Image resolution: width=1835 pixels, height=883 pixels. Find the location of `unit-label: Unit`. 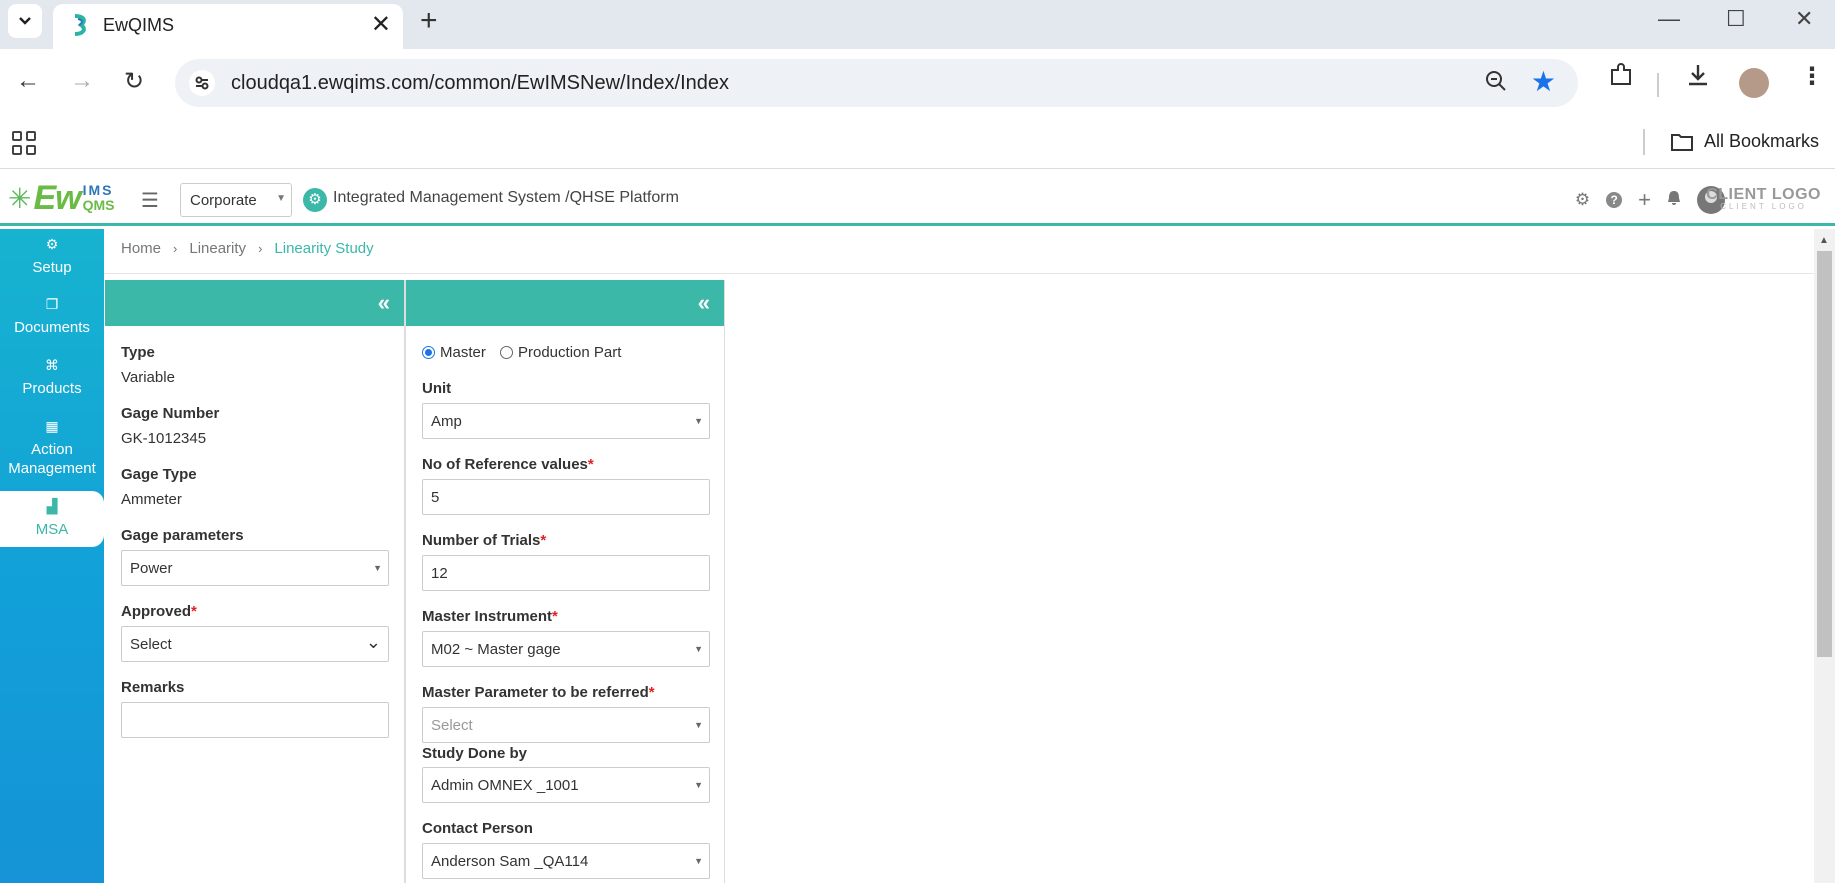

unit-label: Unit is located at coordinates (437, 388).